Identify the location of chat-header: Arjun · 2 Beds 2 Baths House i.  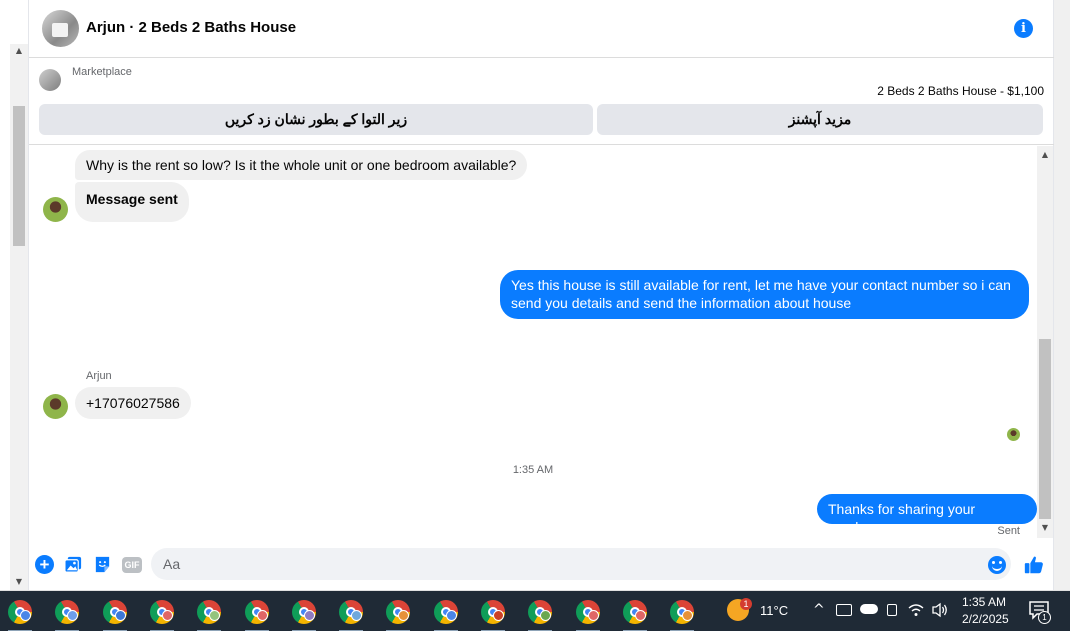
(542, 29).